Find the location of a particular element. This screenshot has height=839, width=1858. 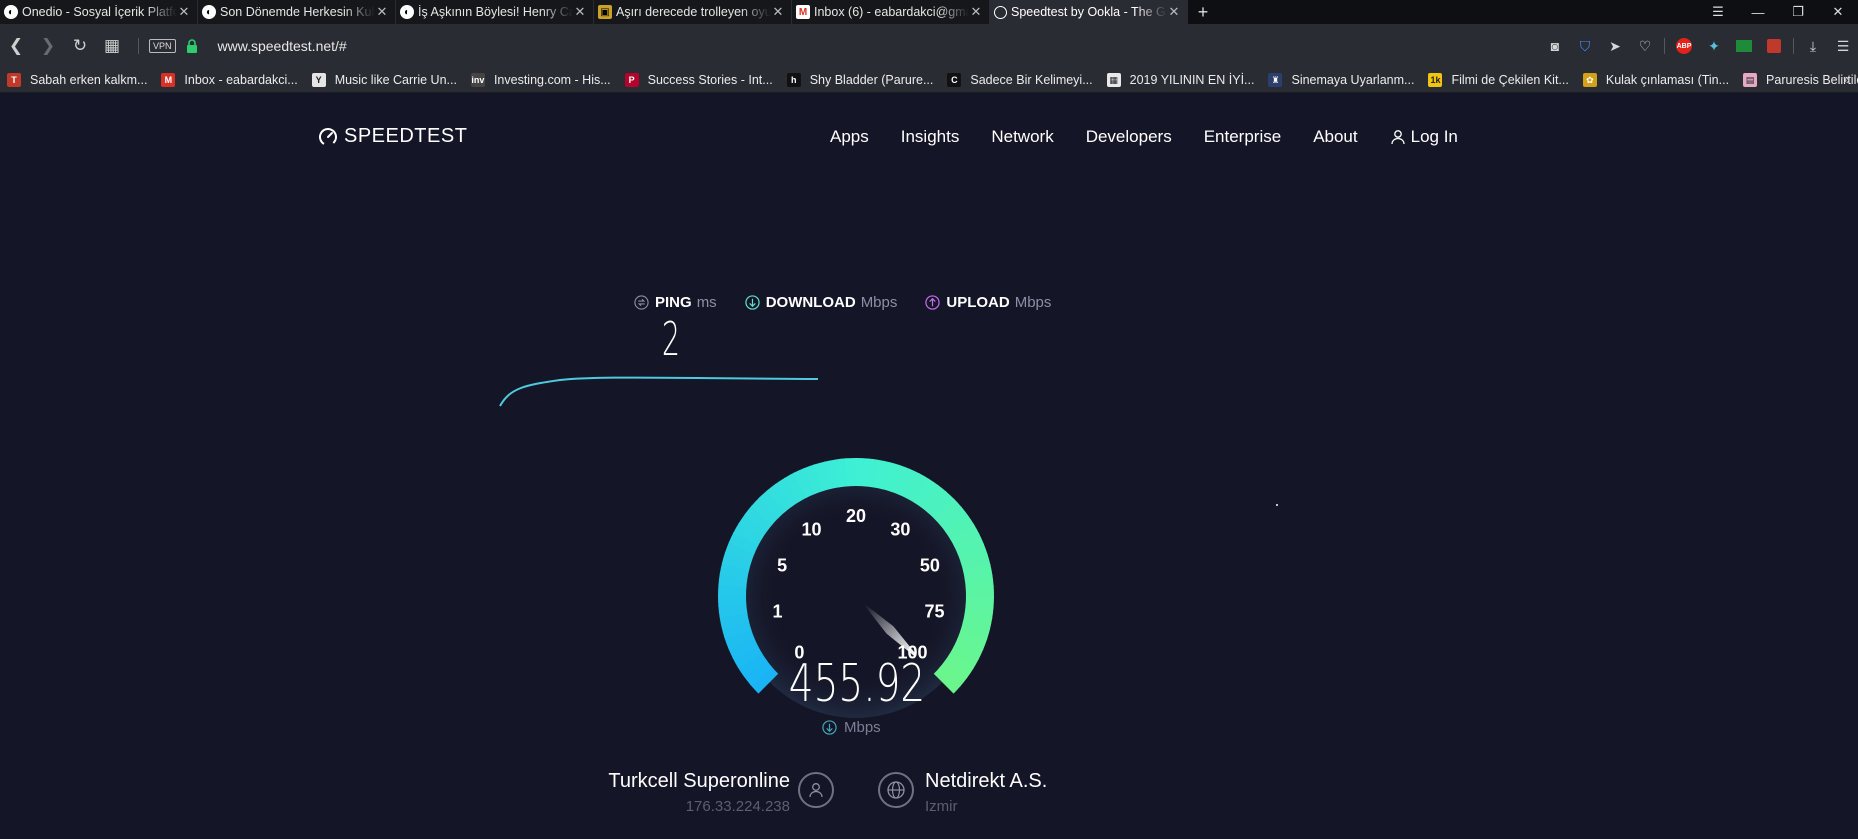

globe-icon is located at coordinates (896, 790).